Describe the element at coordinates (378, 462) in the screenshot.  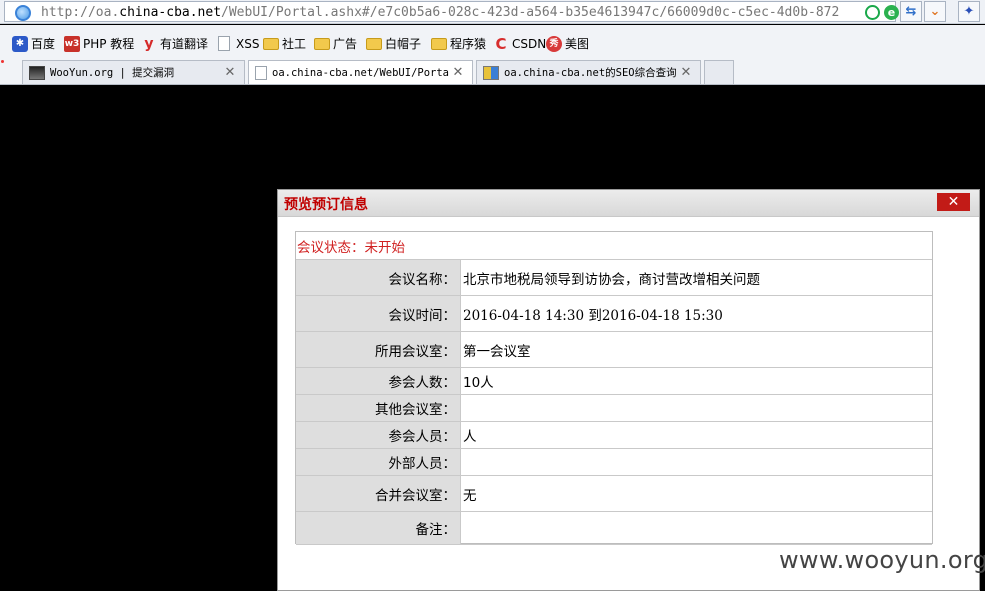
I see `row-label: 外部人员：` at that location.